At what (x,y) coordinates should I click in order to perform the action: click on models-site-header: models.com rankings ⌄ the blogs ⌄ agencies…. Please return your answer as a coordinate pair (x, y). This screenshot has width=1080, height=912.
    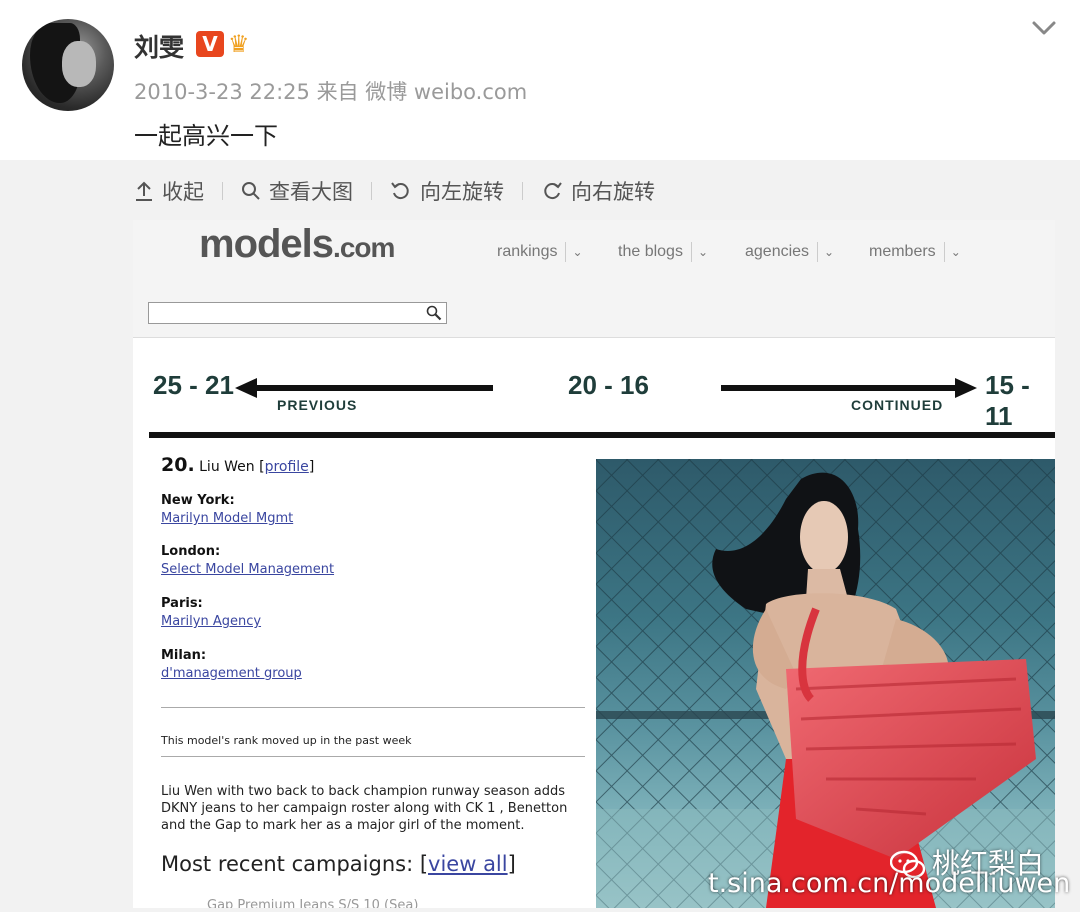
    Looking at the image, I should click on (594, 279).